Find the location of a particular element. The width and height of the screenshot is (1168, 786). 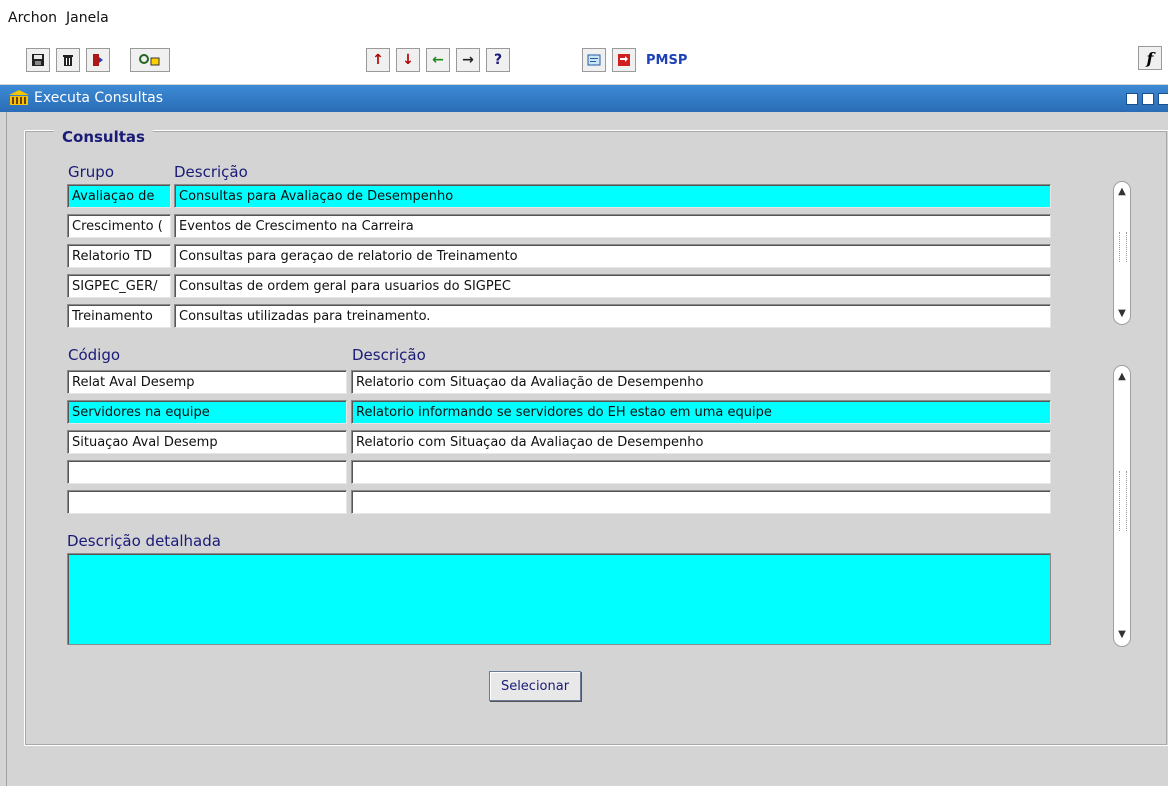

grupos-scrollbar: ▲ ▼ is located at coordinates (1122, 253).